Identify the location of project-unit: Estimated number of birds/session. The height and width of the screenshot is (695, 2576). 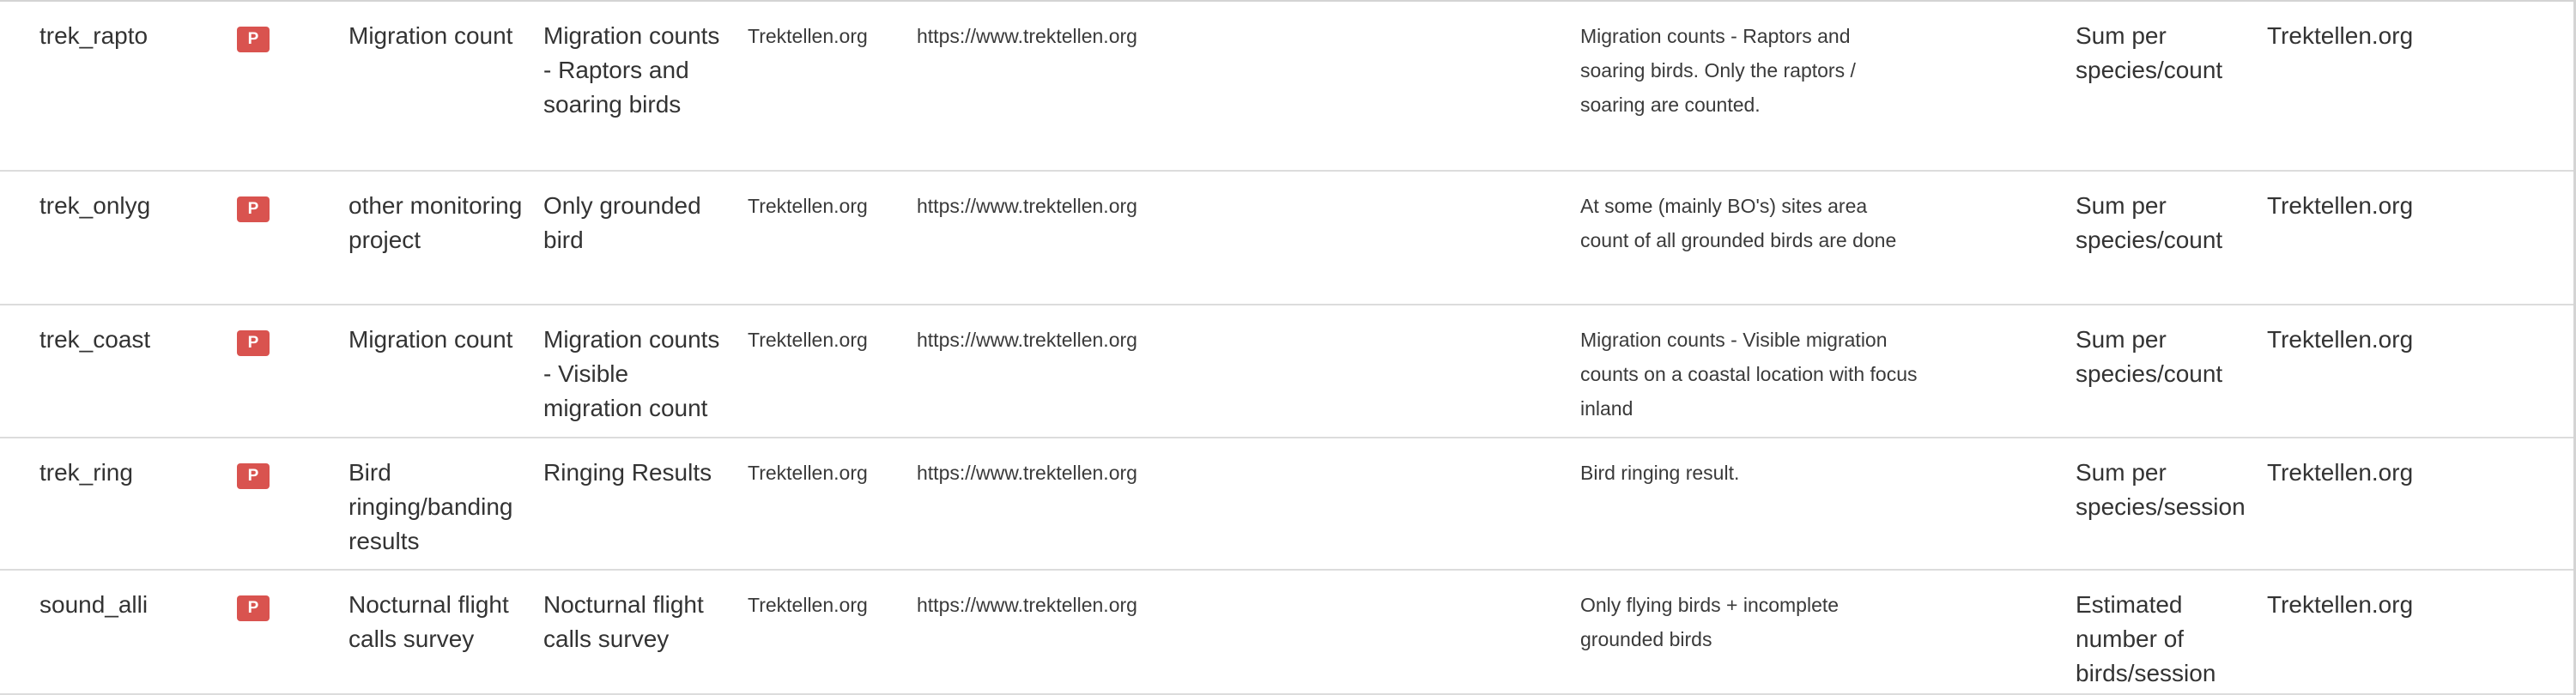
(2146, 638).